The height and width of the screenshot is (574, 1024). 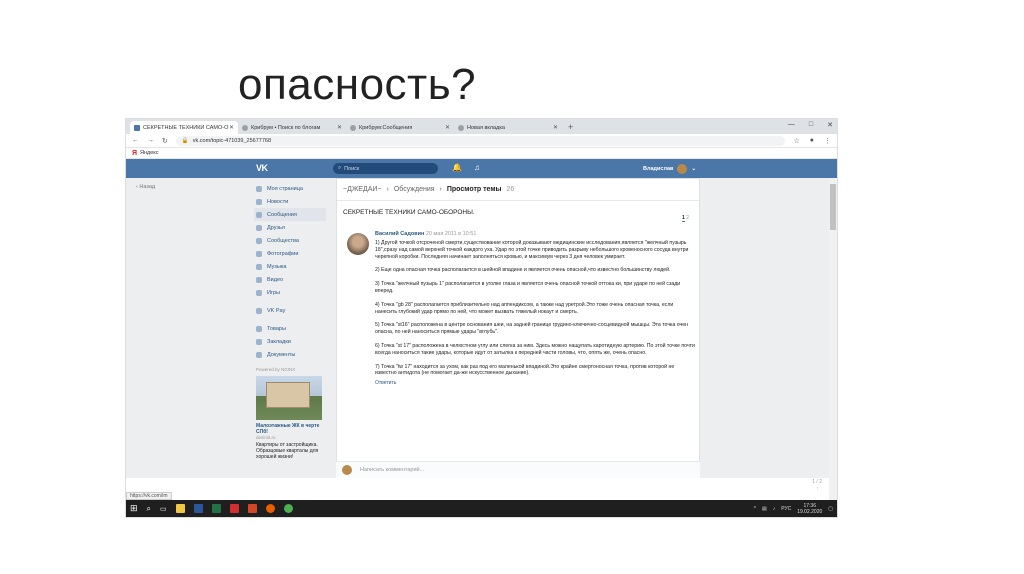 I want to click on minimize-button: —, so click(x=791, y=125).